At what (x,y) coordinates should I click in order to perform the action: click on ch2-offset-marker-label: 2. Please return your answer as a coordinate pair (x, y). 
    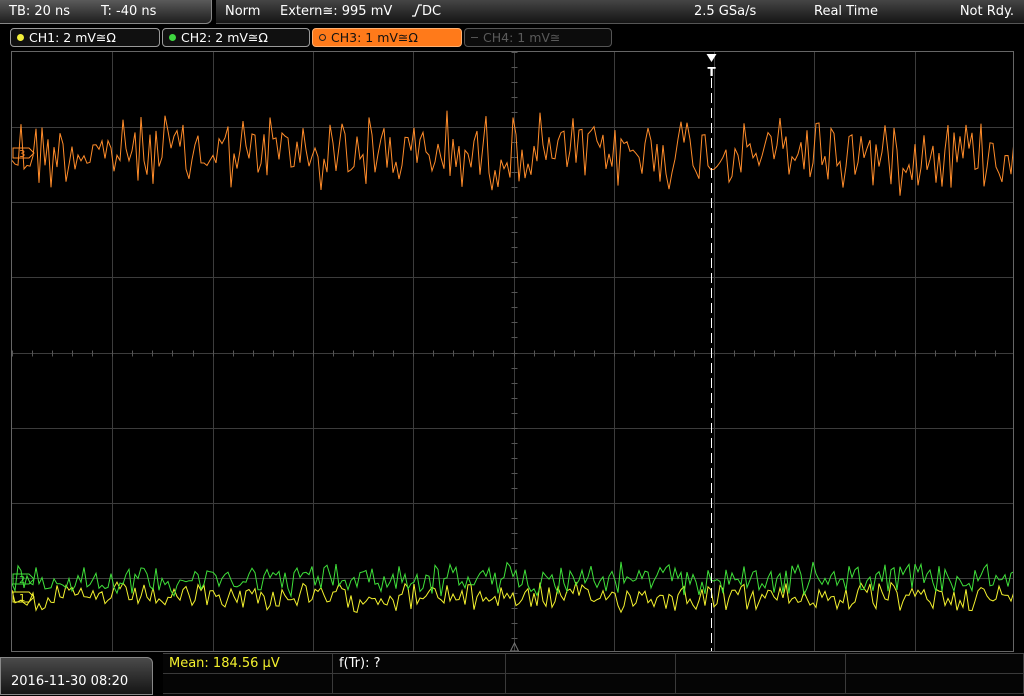
    Looking at the image, I should click on (22, 580).